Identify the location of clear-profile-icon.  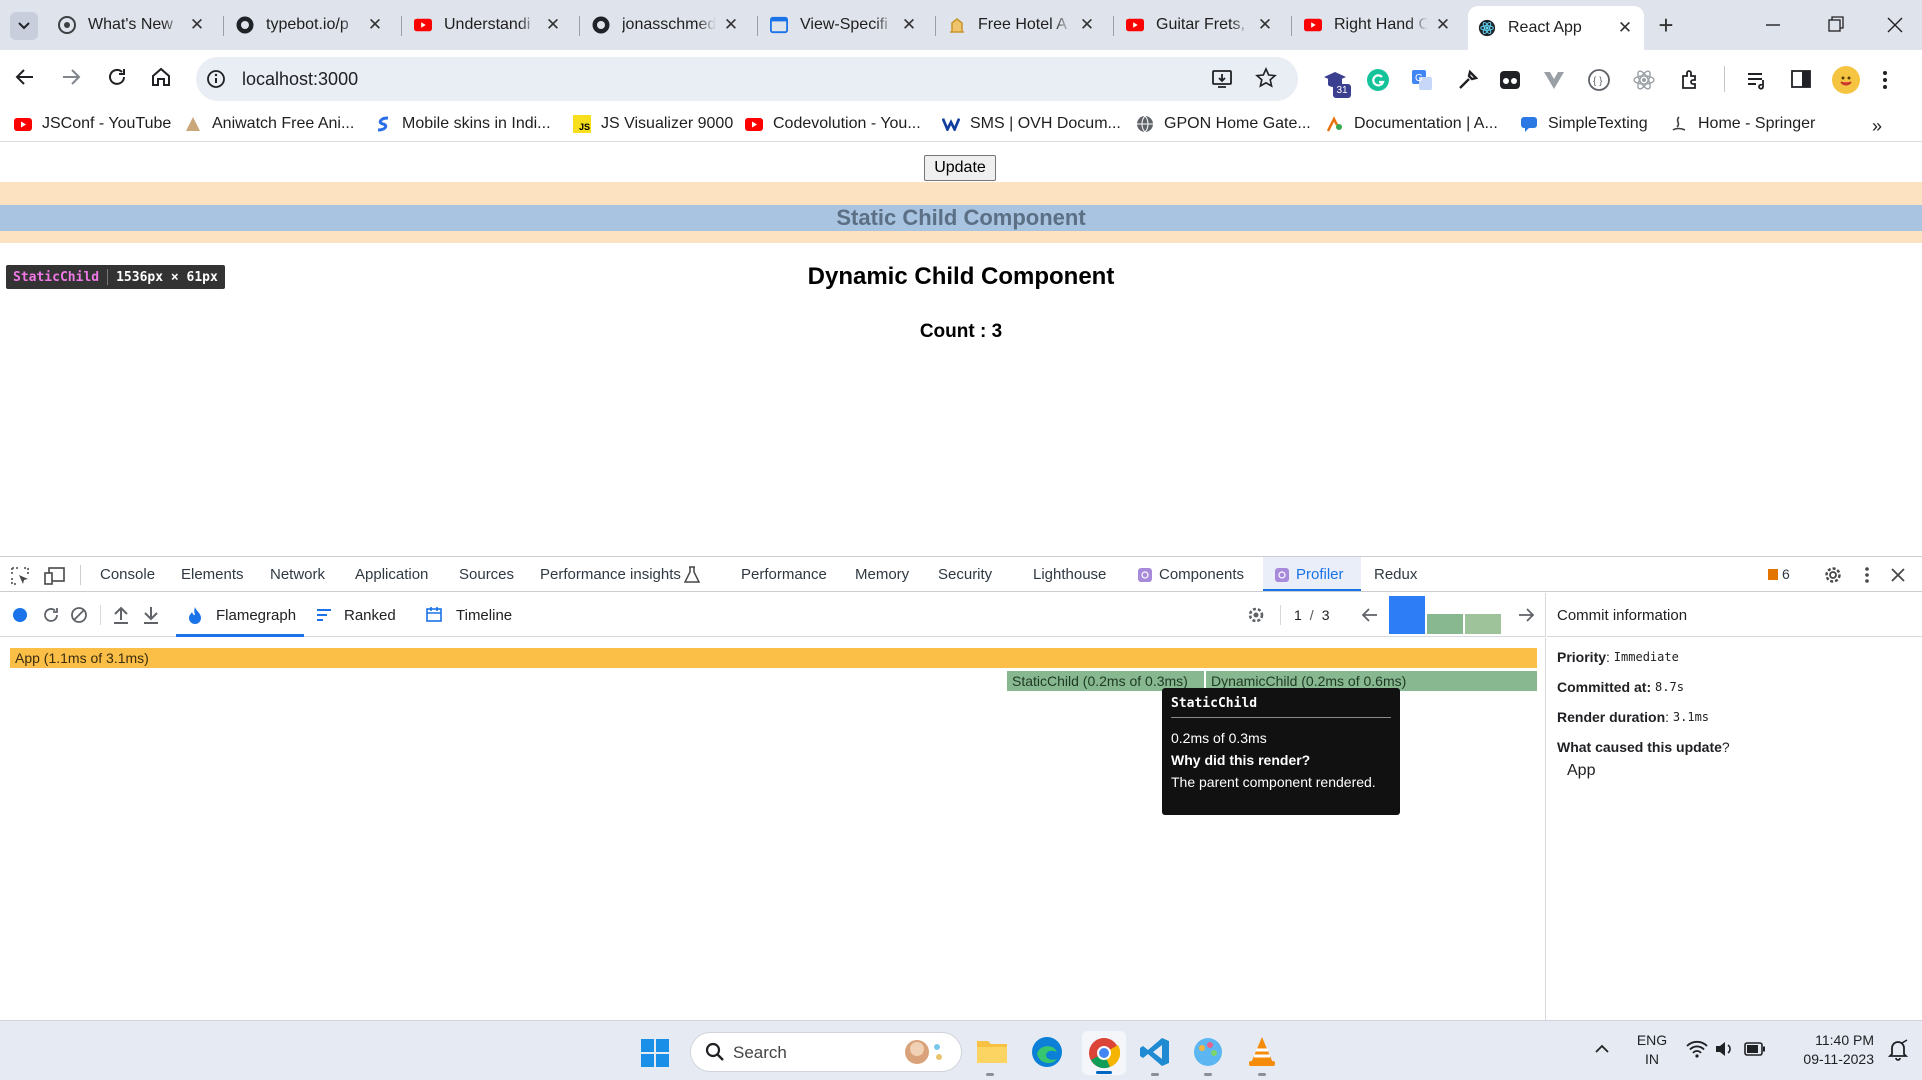
(79, 615).